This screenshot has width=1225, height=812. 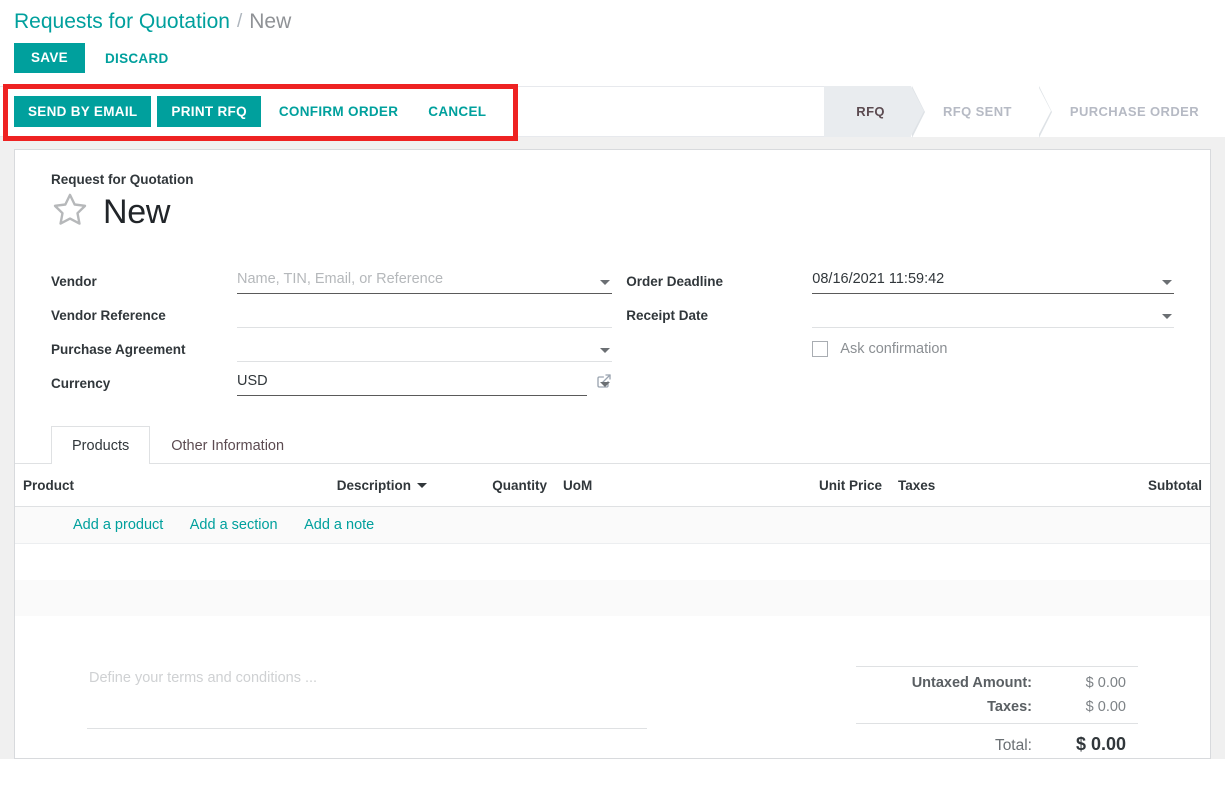 What do you see at coordinates (1210, 485) in the screenshot?
I see `optional-columns-button` at bounding box center [1210, 485].